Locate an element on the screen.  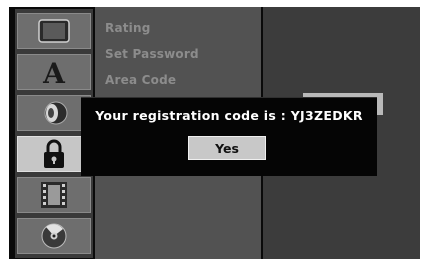
registration-code-message: Your registration code is : YJ3ZEDKR is located at coordinates (229, 115).